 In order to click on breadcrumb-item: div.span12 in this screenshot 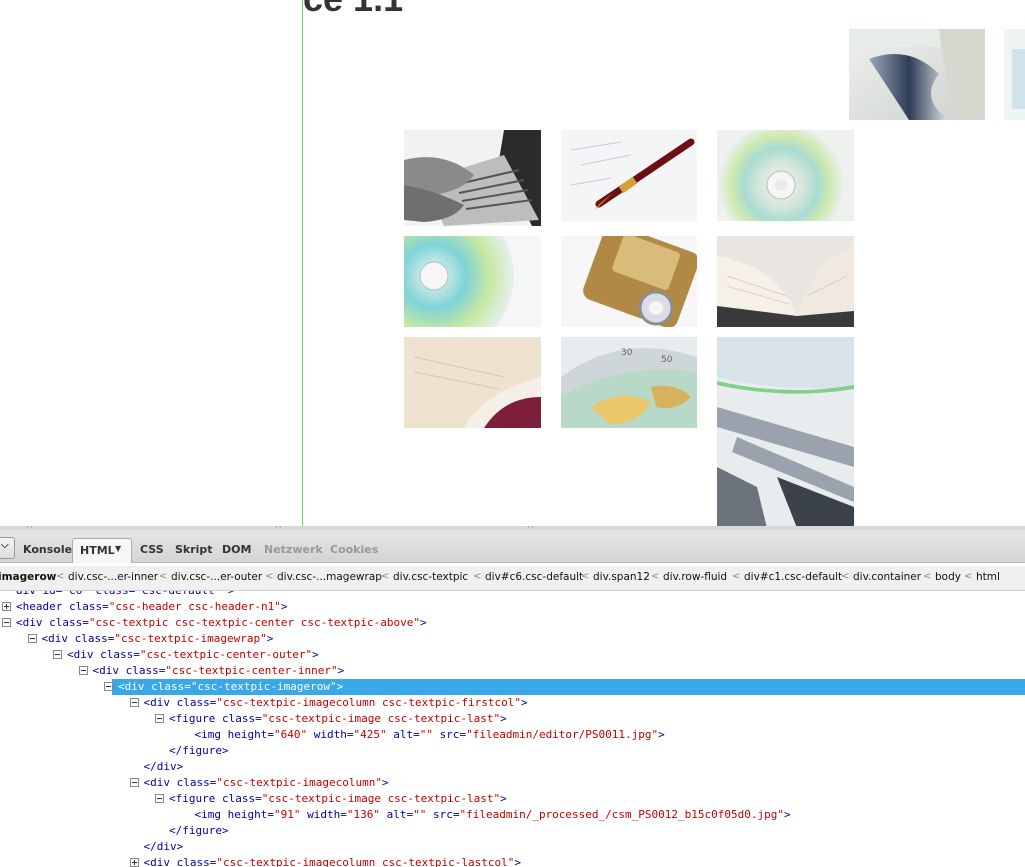, I will do `click(621, 577)`.